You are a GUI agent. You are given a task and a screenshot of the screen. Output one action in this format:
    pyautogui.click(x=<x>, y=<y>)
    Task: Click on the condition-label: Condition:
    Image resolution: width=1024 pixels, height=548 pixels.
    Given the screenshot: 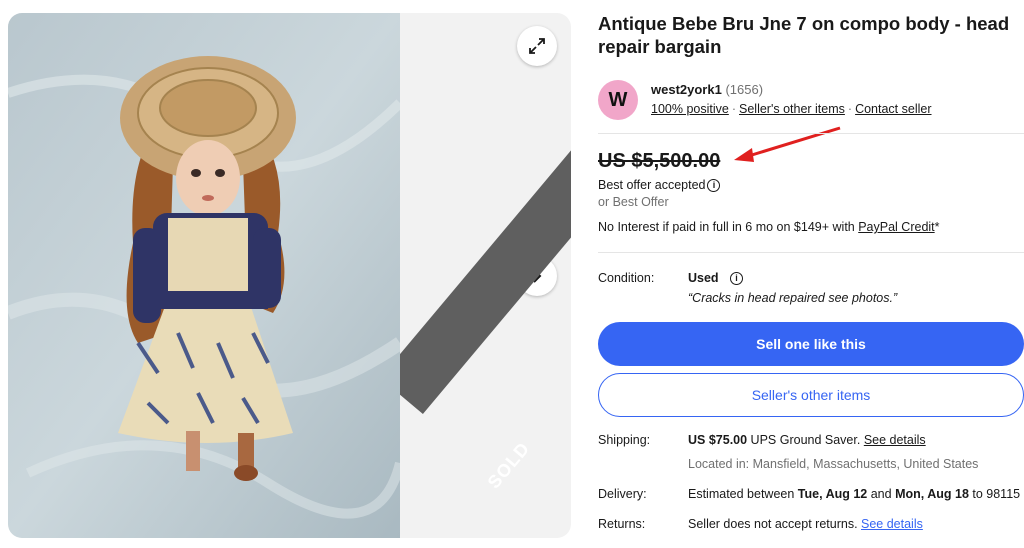 What is the action you would take?
    pyautogui.click(x=626, y=278)
    